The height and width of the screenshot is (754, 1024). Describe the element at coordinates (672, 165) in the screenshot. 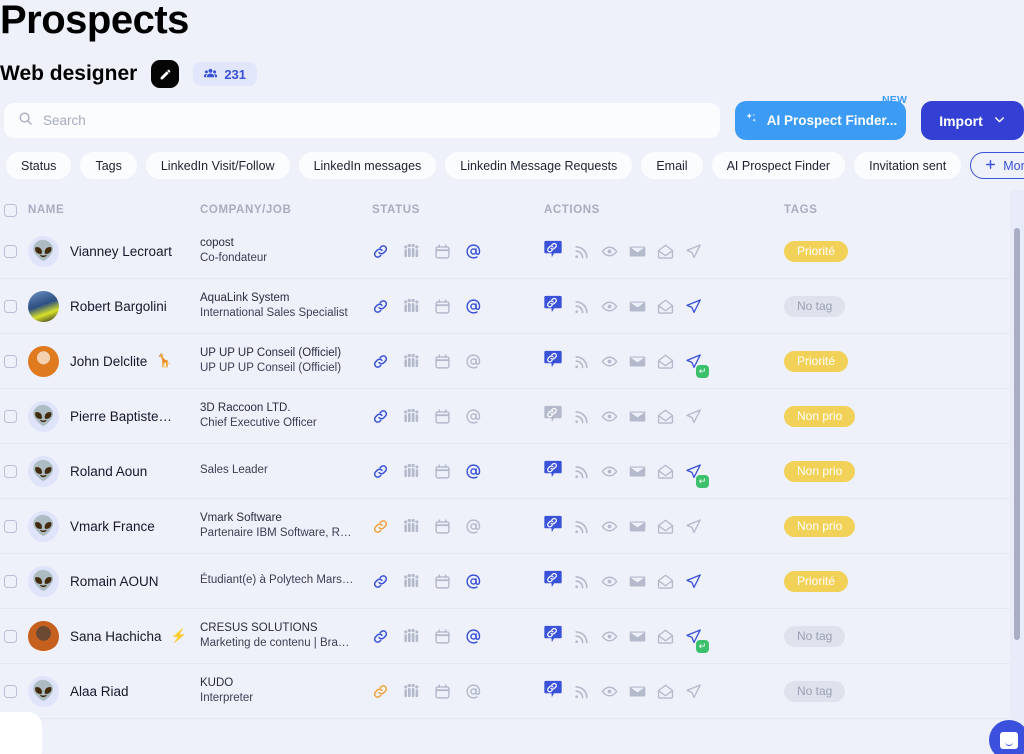

I see `filter-chip-email: Email` at that location.